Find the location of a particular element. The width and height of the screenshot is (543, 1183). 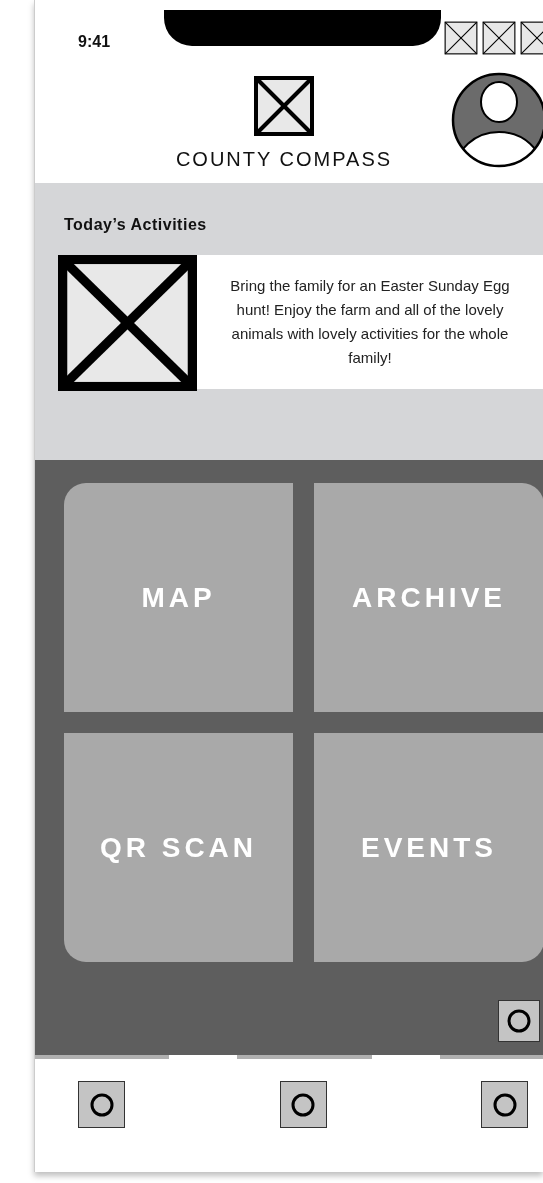

section-heading: Today’s Activities is located at coordinates (136, 225).